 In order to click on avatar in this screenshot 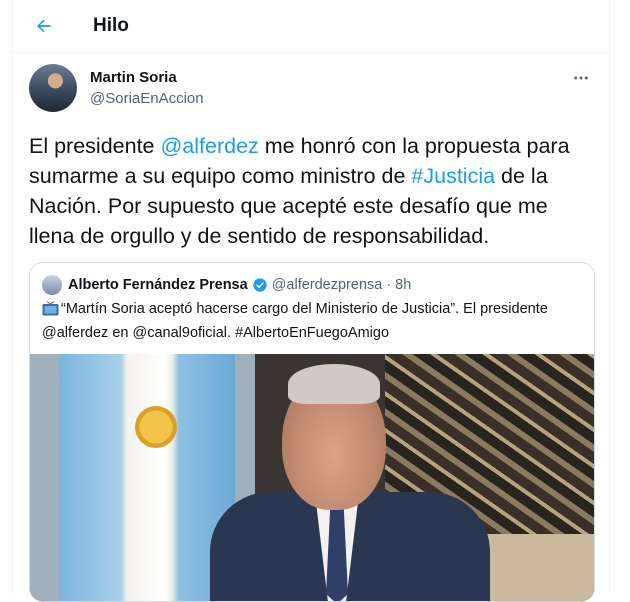, I will do `click(53, 88)`.